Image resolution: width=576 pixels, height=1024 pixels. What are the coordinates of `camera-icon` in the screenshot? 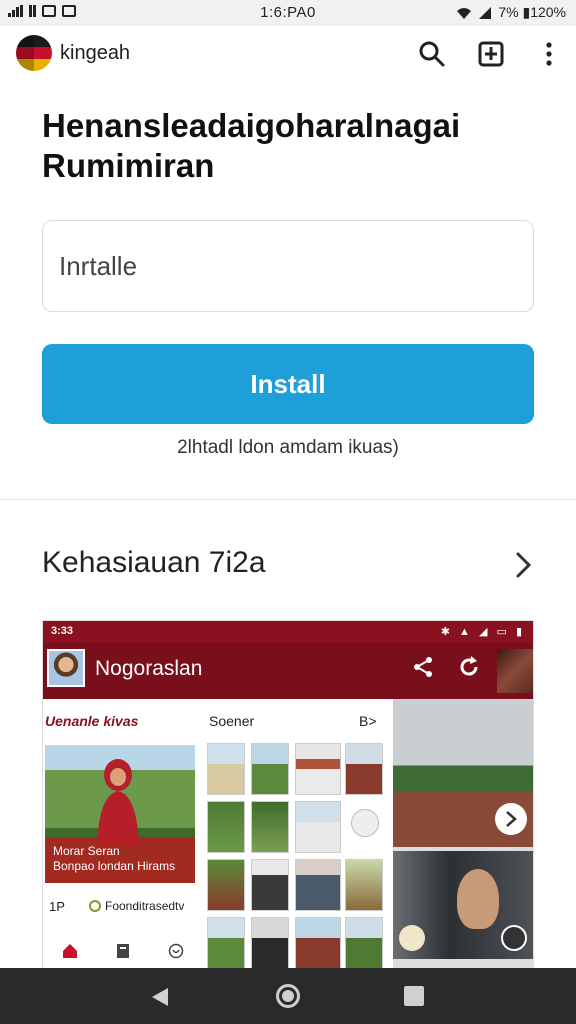 It's located at (412, 938).